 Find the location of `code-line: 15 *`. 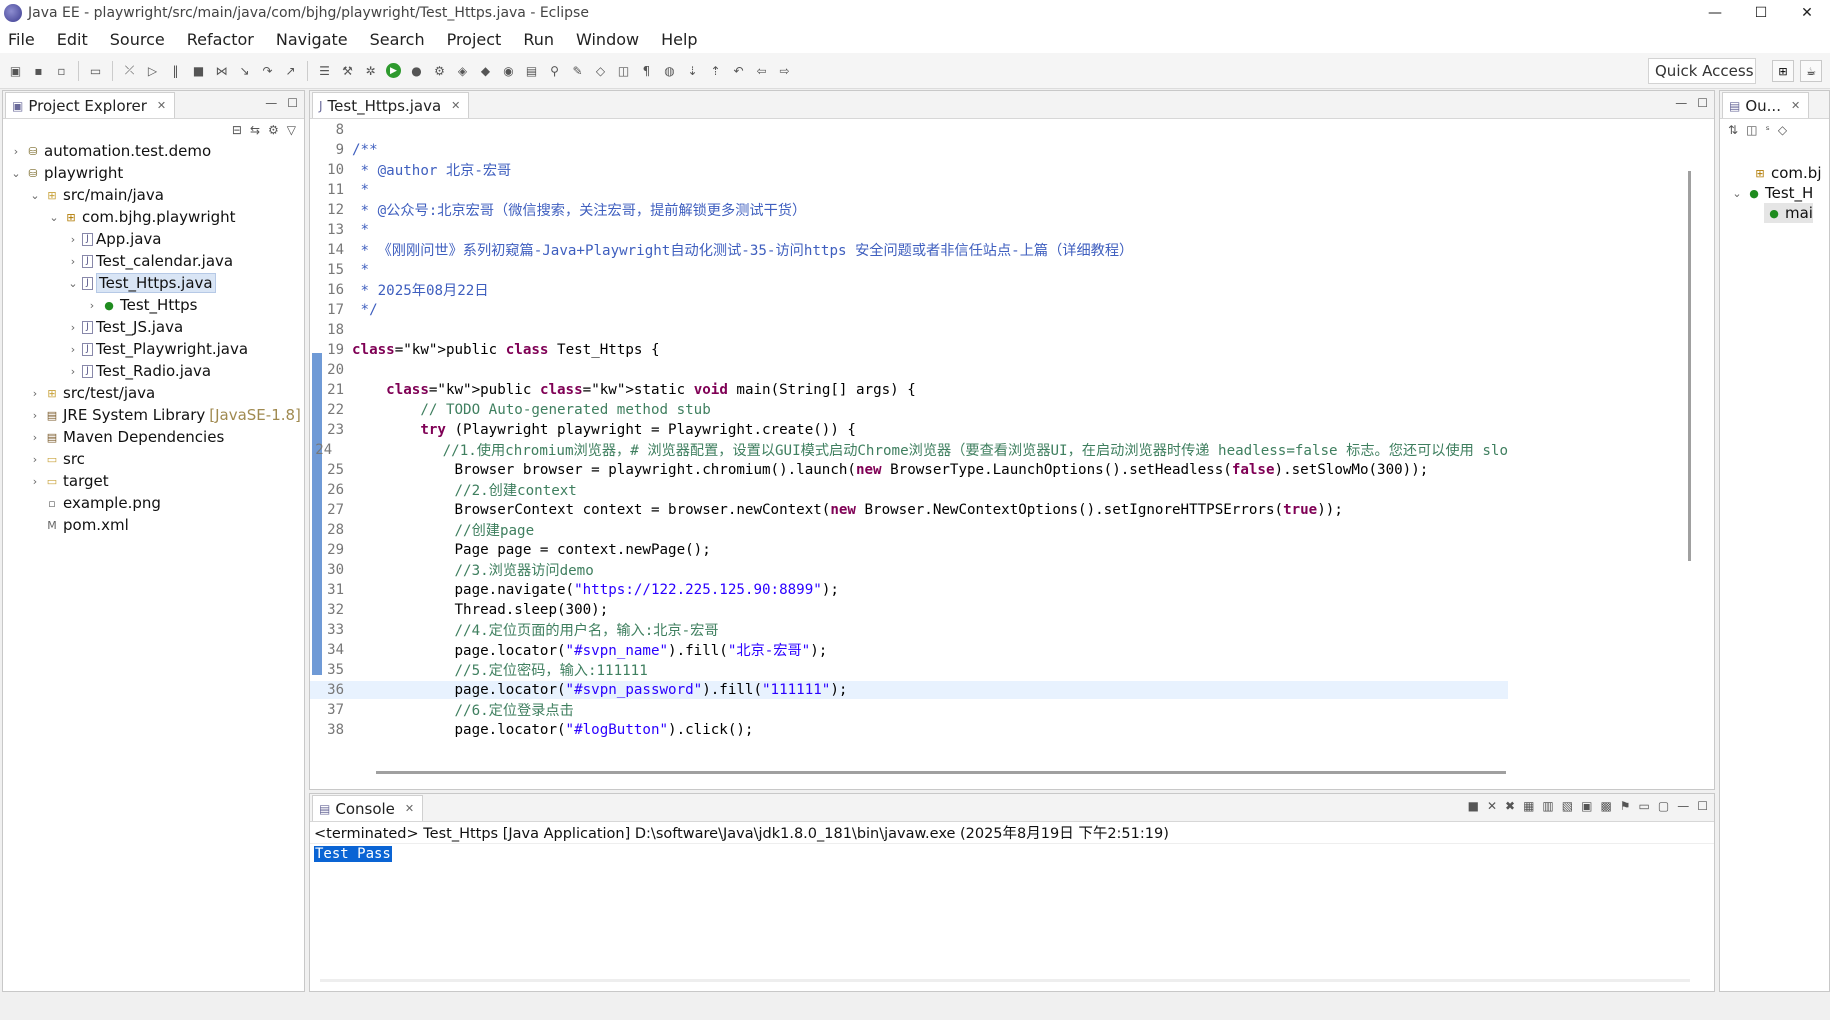

code-line: 15 * is located at coordinates (909, 270).